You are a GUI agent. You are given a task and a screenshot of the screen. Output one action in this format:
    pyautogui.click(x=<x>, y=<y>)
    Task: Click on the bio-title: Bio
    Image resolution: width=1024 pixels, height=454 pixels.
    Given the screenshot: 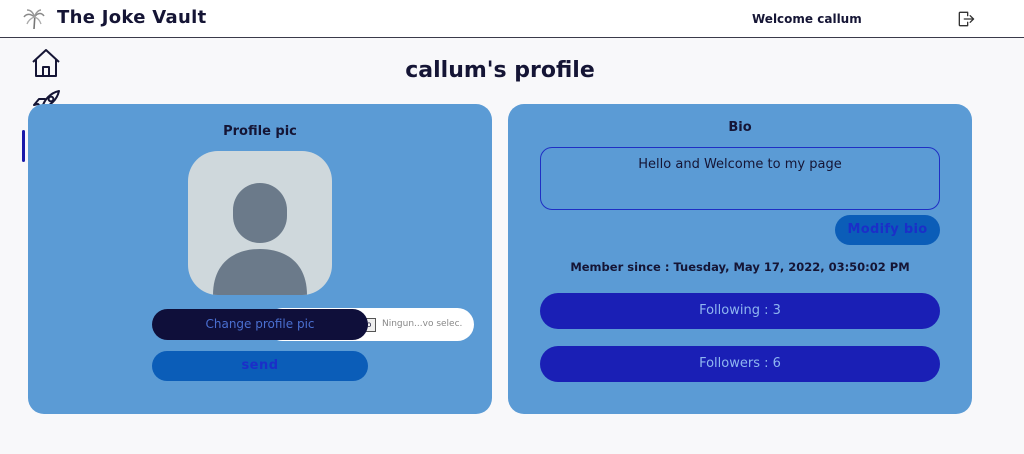 What is the action you would take?
    pyautogui.click(x=740, y=127)
    